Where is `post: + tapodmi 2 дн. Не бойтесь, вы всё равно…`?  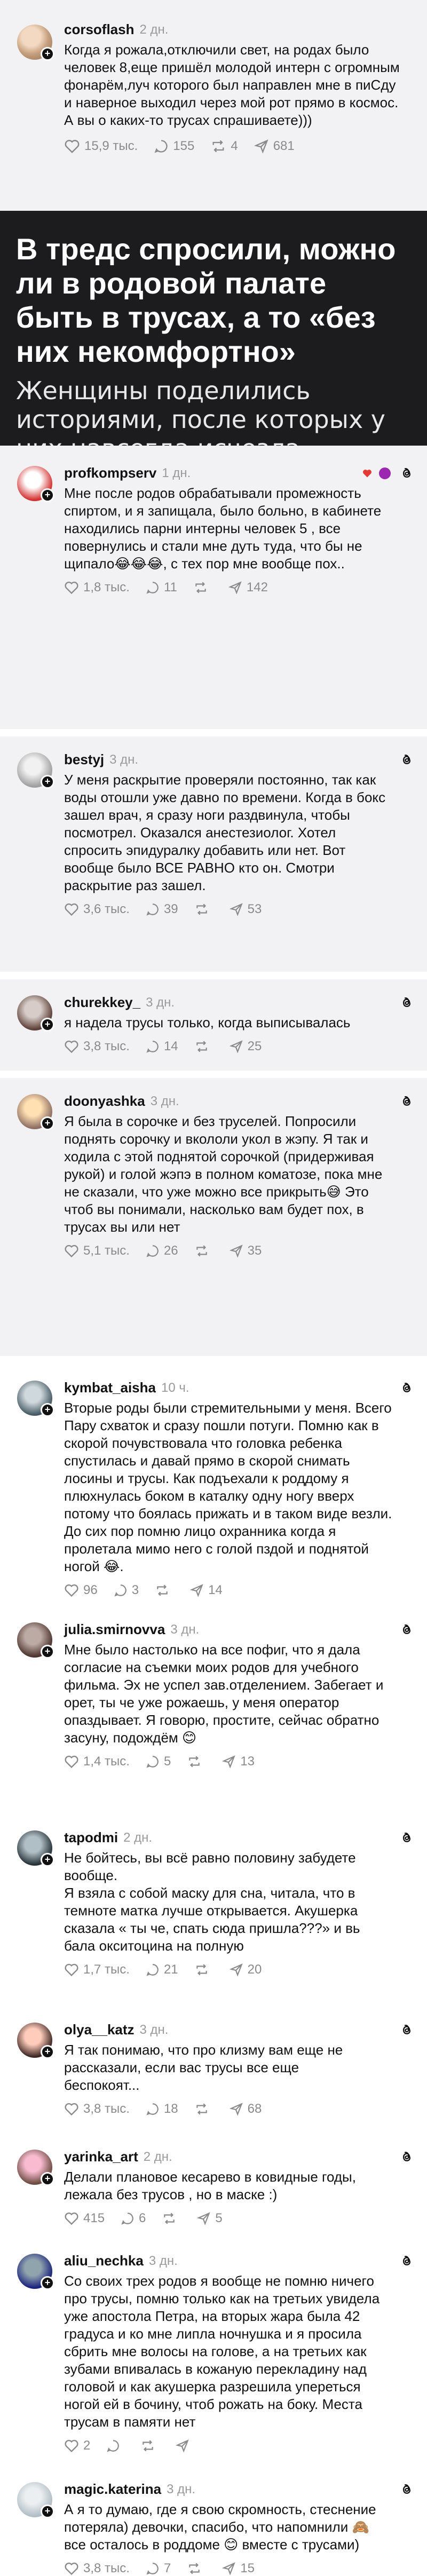
post: + tapodmi 2 дн. Не бойтесь, вы всё равно… is located at coordinates (213, 1910).